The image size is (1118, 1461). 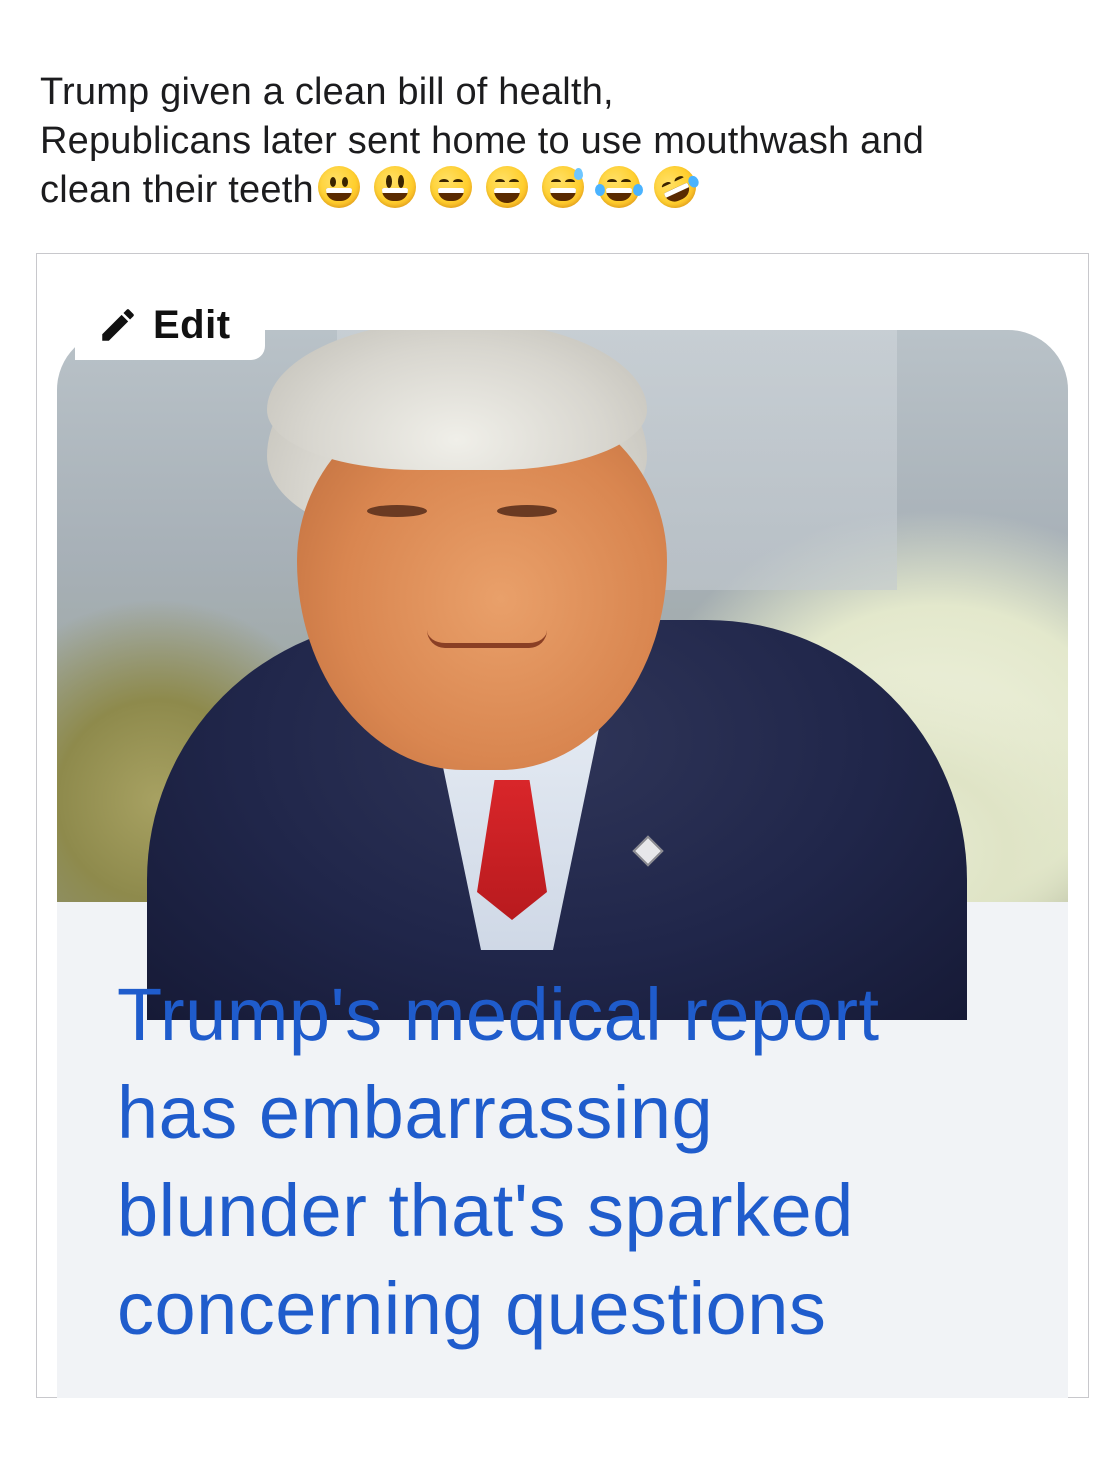 I want to click on headline-line: has embarrassing, so click(x=415, y=1112).